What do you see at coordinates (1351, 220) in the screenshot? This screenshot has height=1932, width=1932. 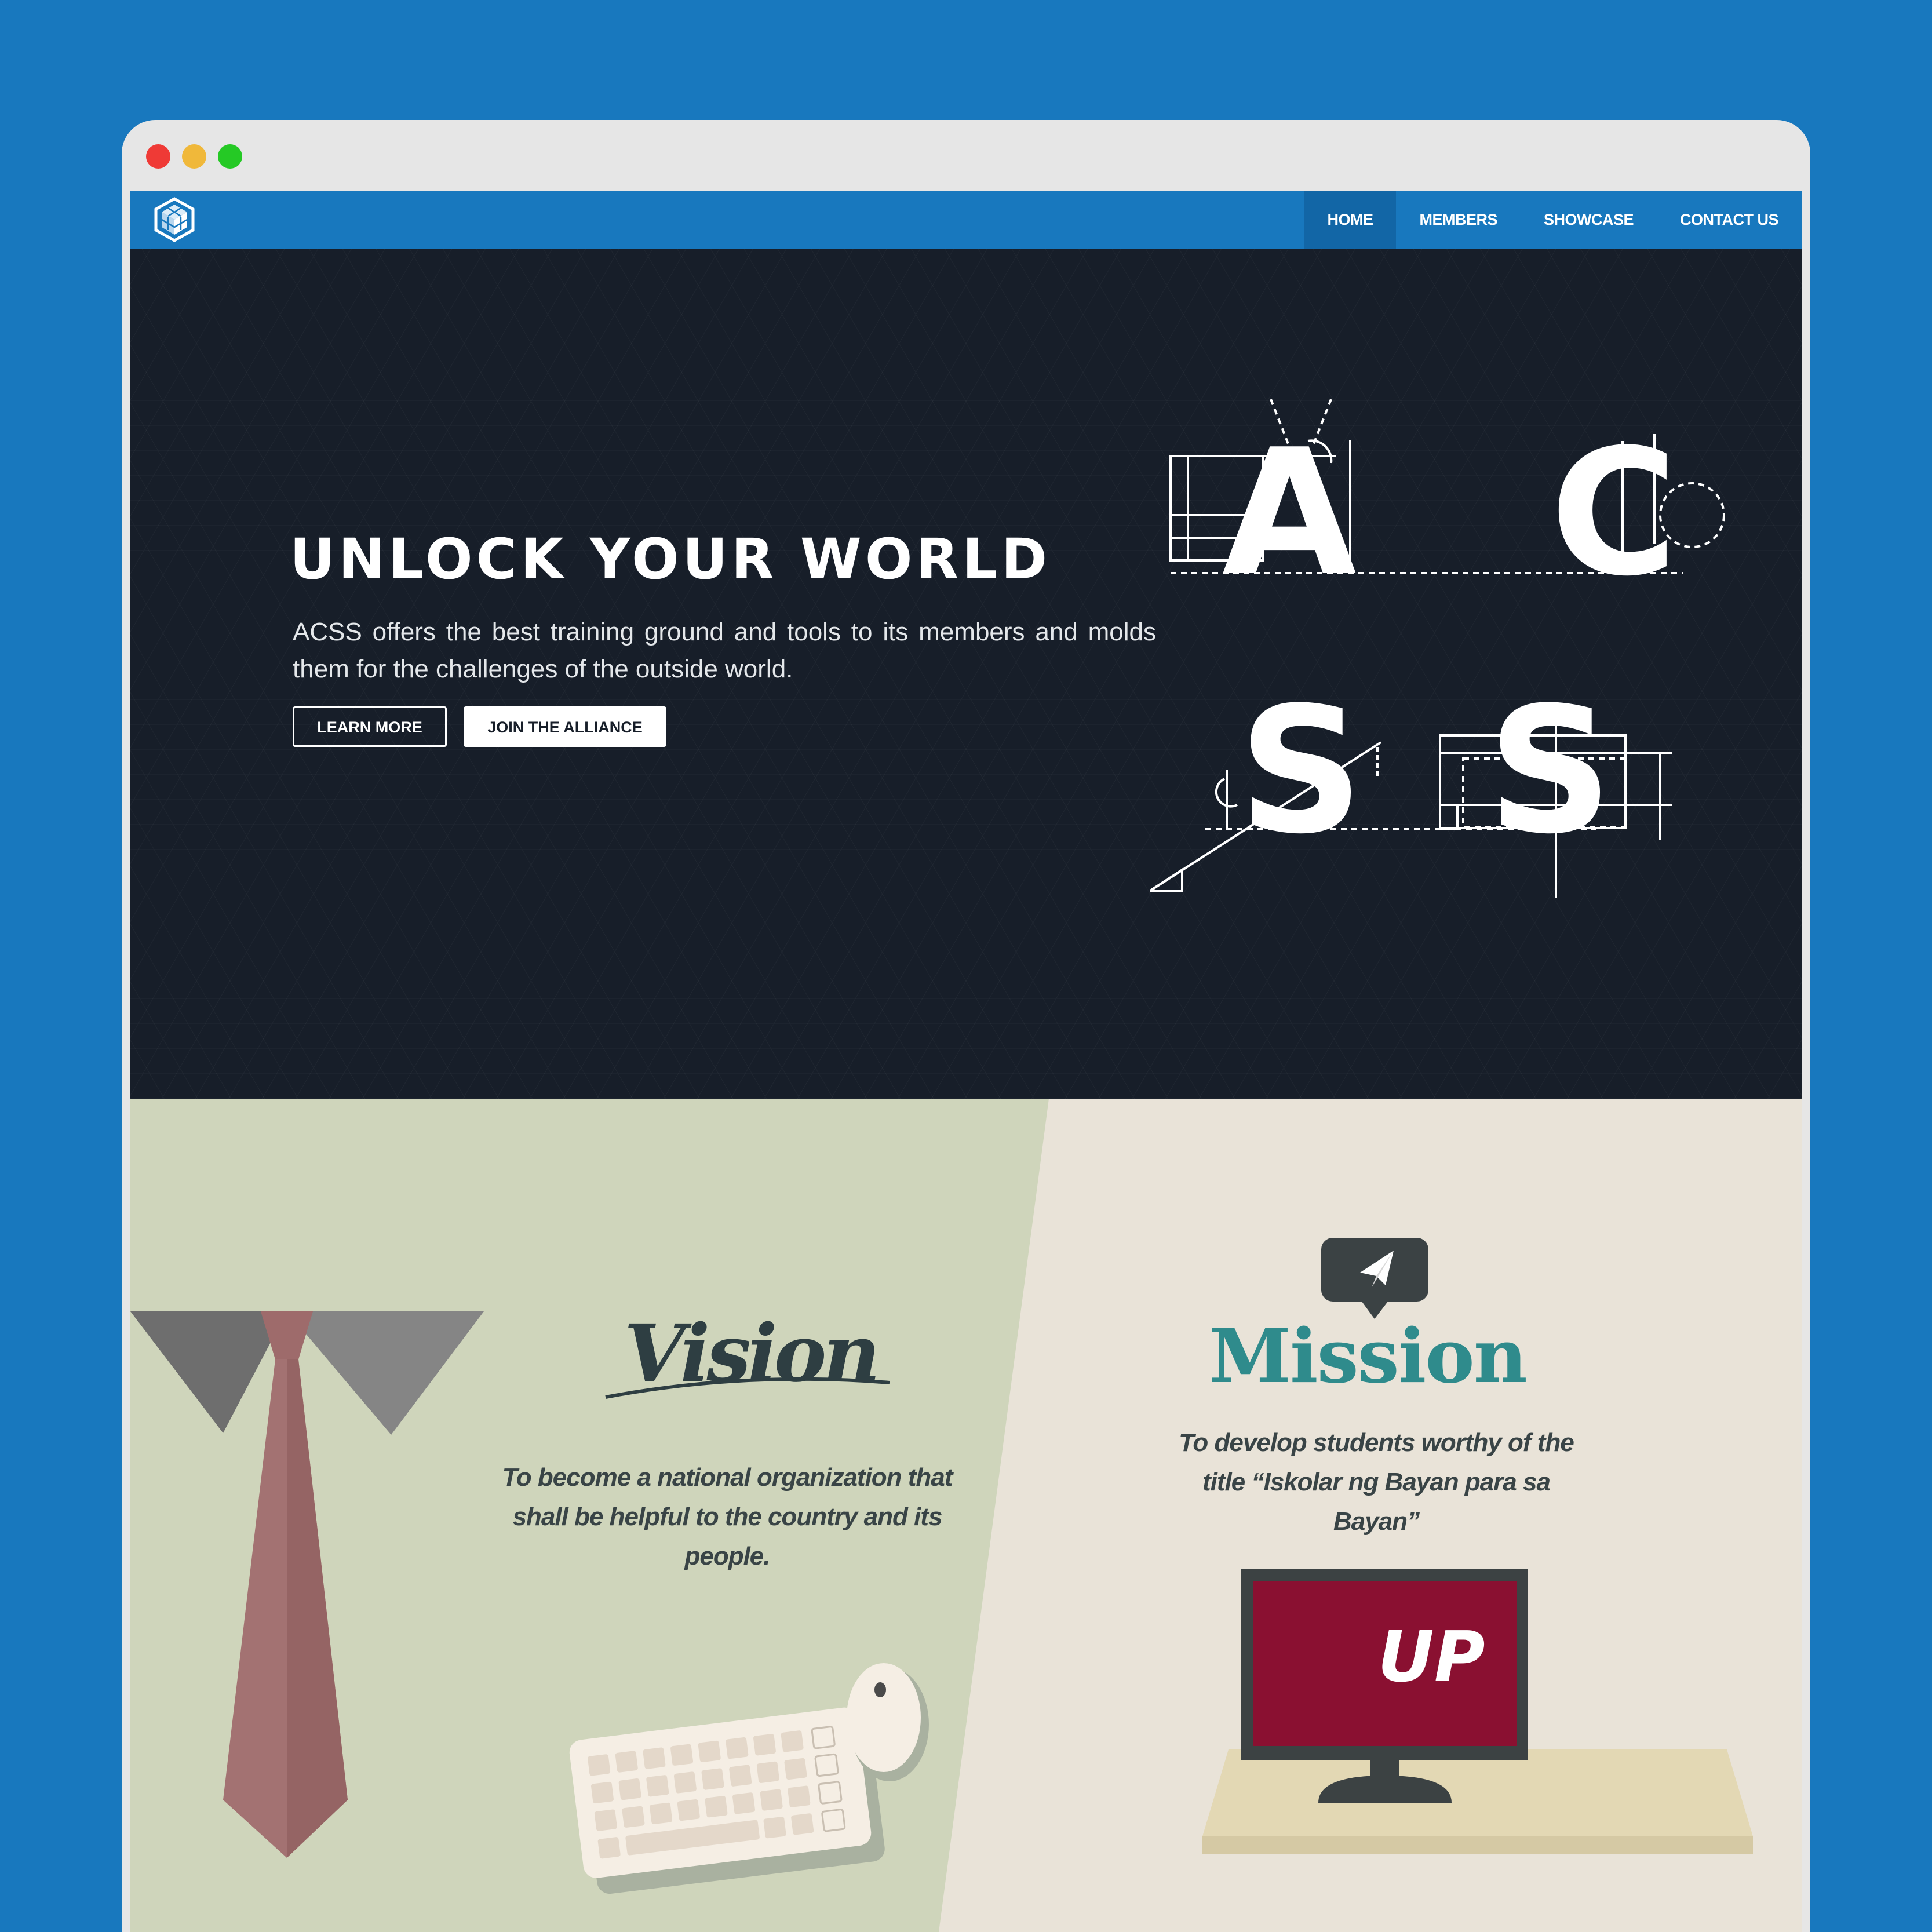 I see `nav-home: HOME` at bounding box center [1351, 220].